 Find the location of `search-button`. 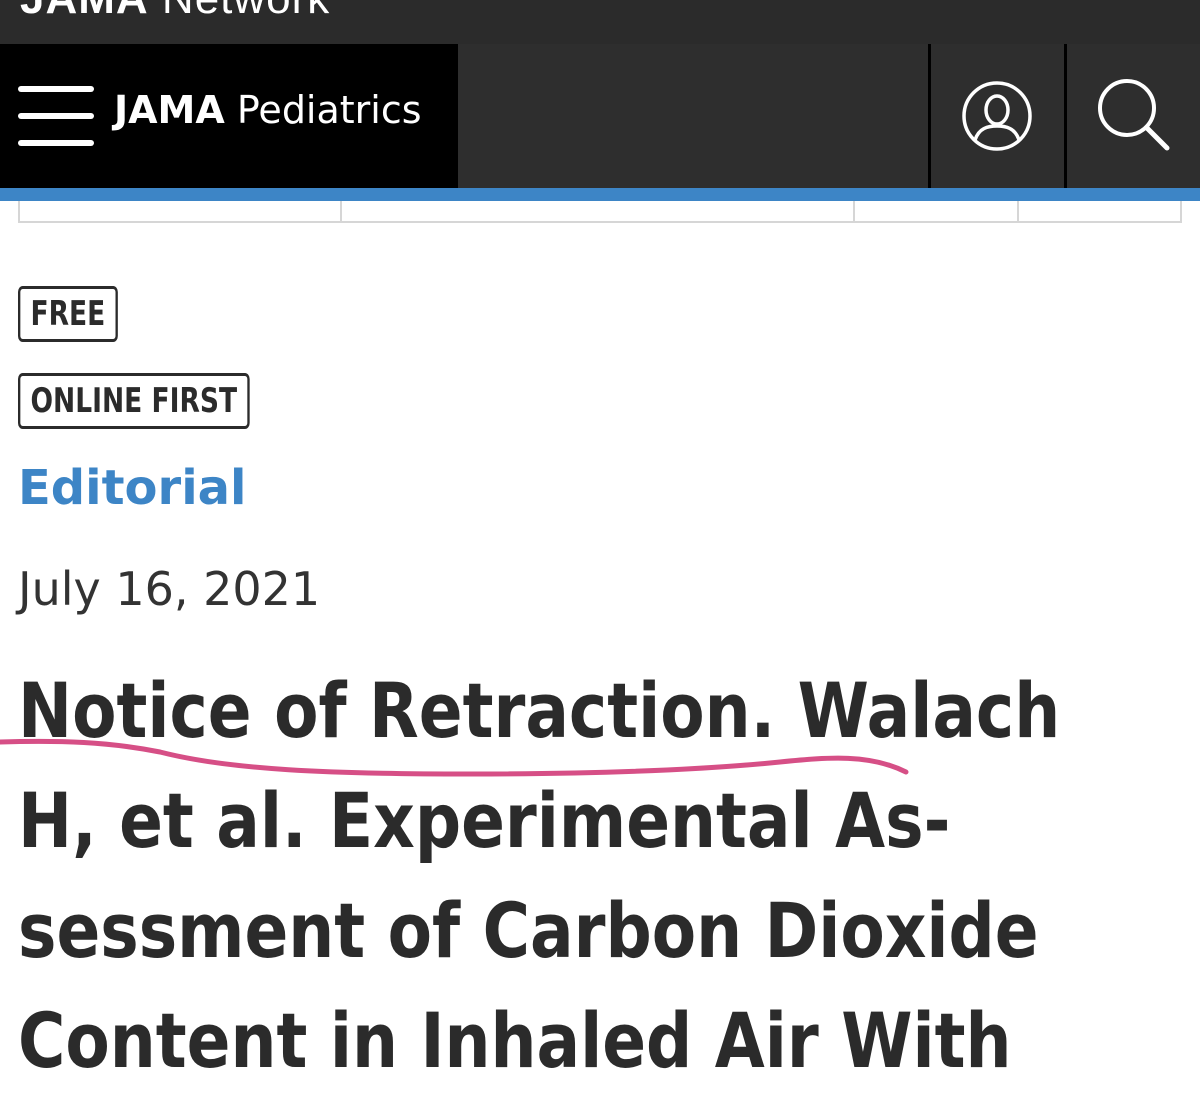

search-button is located at coordinates (1133, 116).